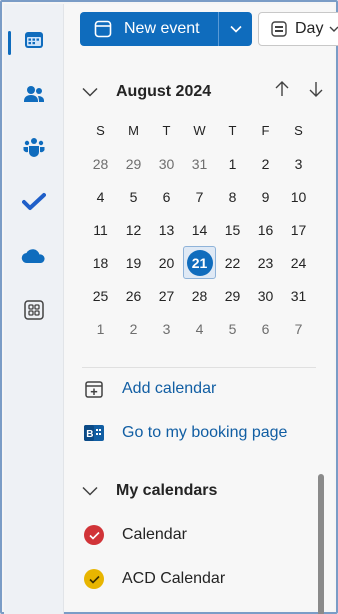  Describe the element at coordinates (166, 262) in the screenshot. I see `calendar-day: 20` at that location.